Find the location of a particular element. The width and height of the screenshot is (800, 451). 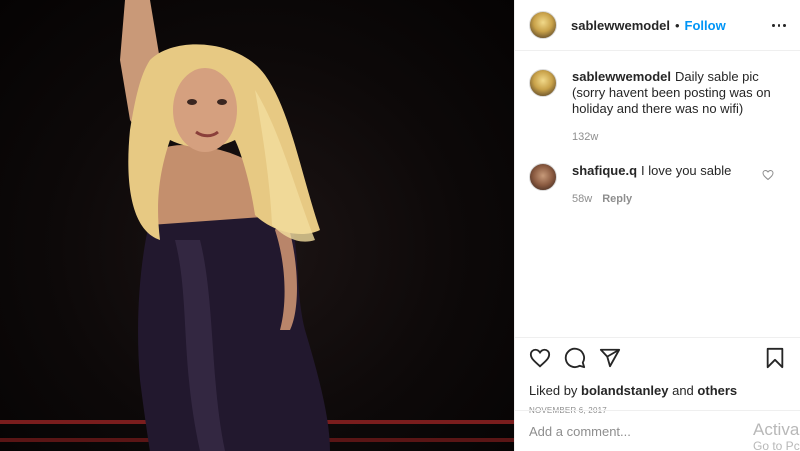

more-icon is located at coordinates (779, 25).